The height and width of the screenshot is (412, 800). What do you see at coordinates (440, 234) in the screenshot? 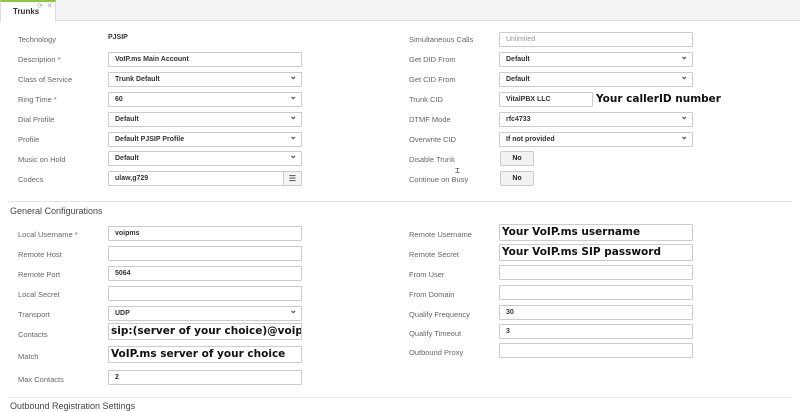
I see `remote-username-label: Remote Username` at bounding box center [440, 234].